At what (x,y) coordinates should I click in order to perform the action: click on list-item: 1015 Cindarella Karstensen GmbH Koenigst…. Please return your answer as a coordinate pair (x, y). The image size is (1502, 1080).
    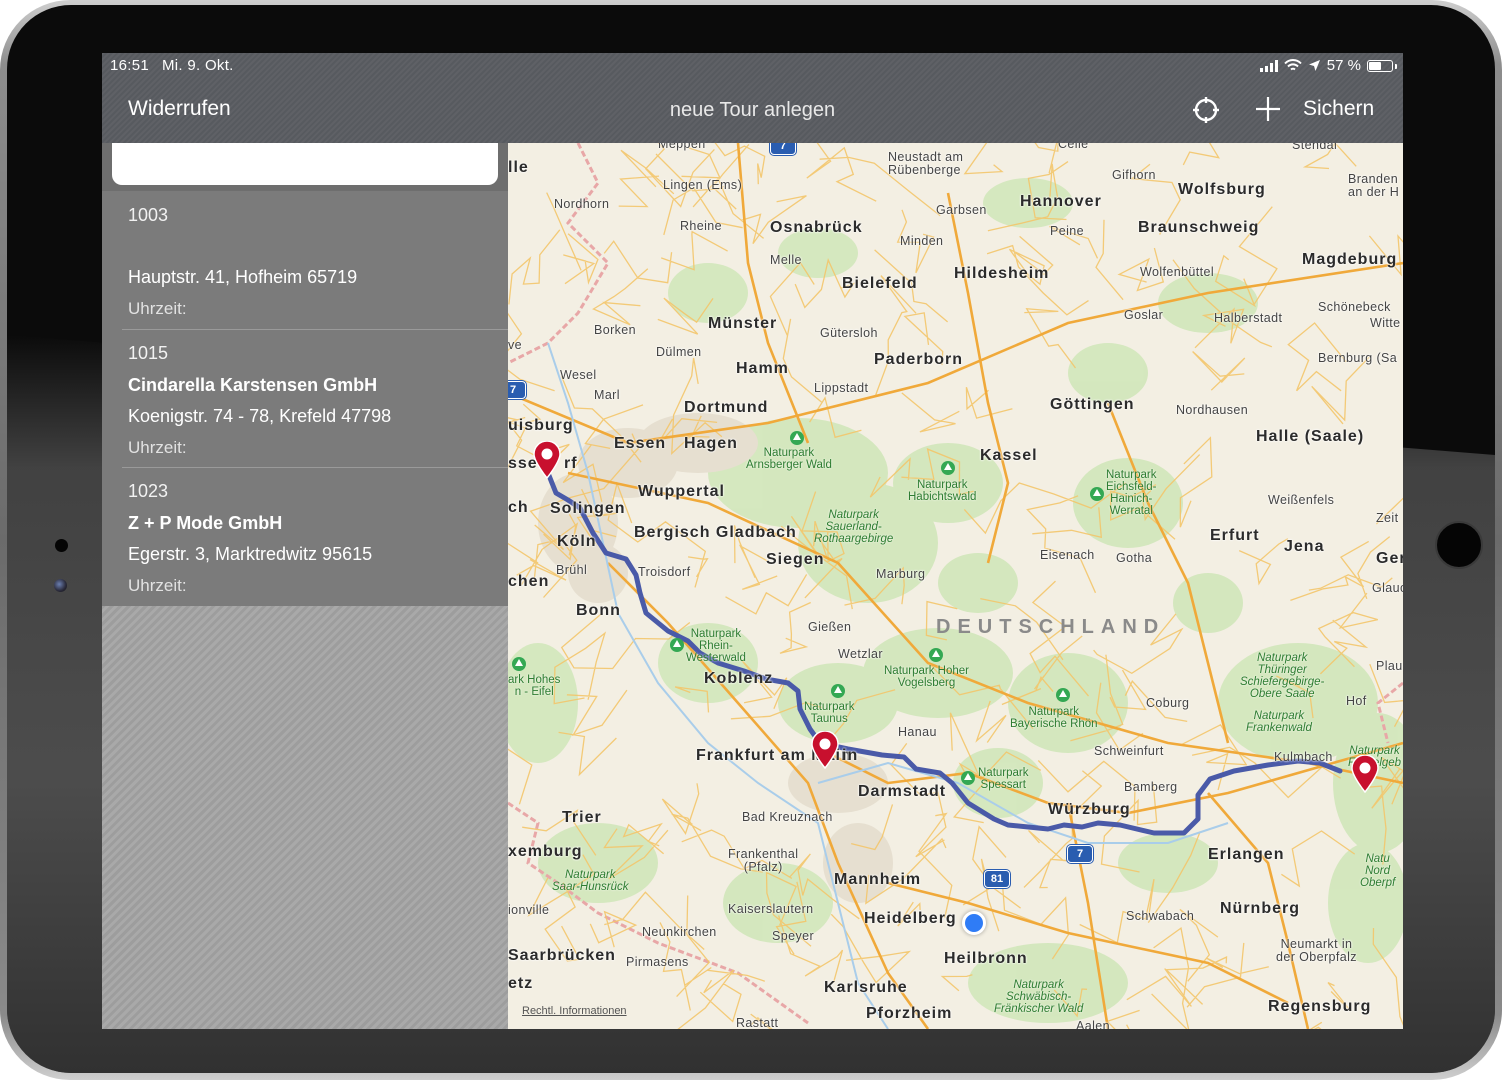
    Looking at the image, I should click on (305, 398).